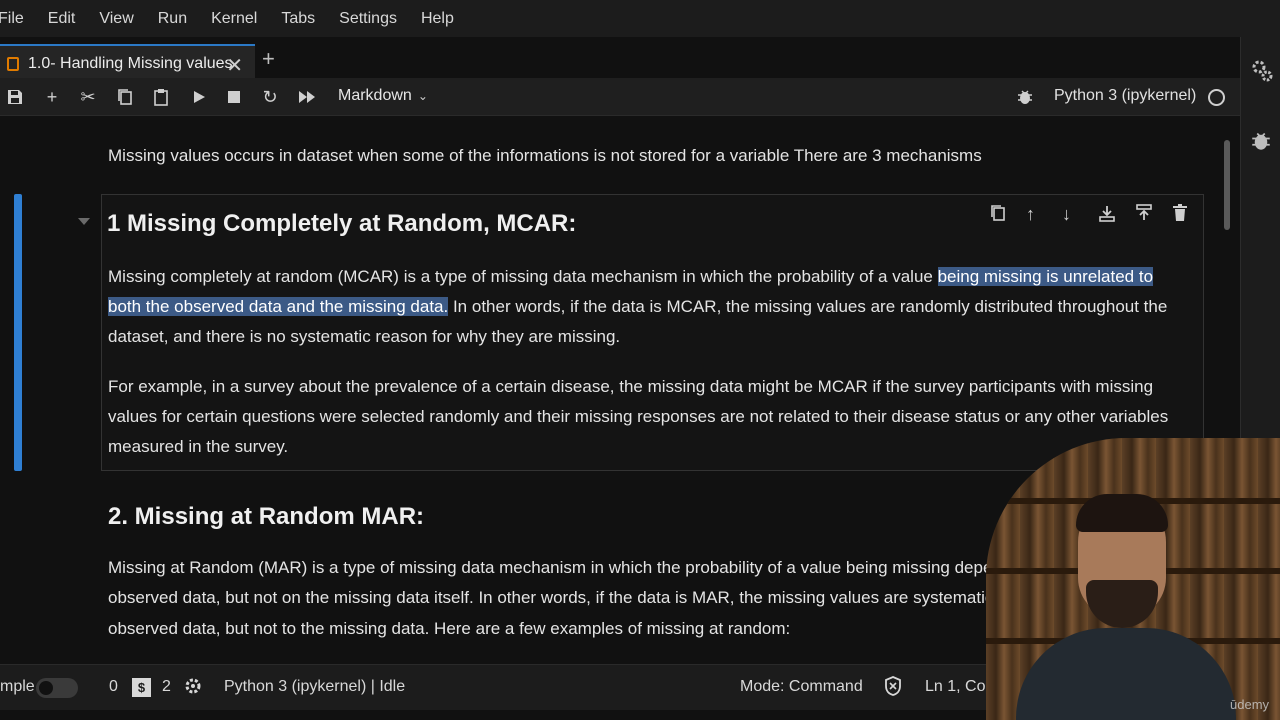  What do you see at coordinates (998, 215) in the screenshot?
I see `duplicate-cell-icon` at bounding box center [998, 215].